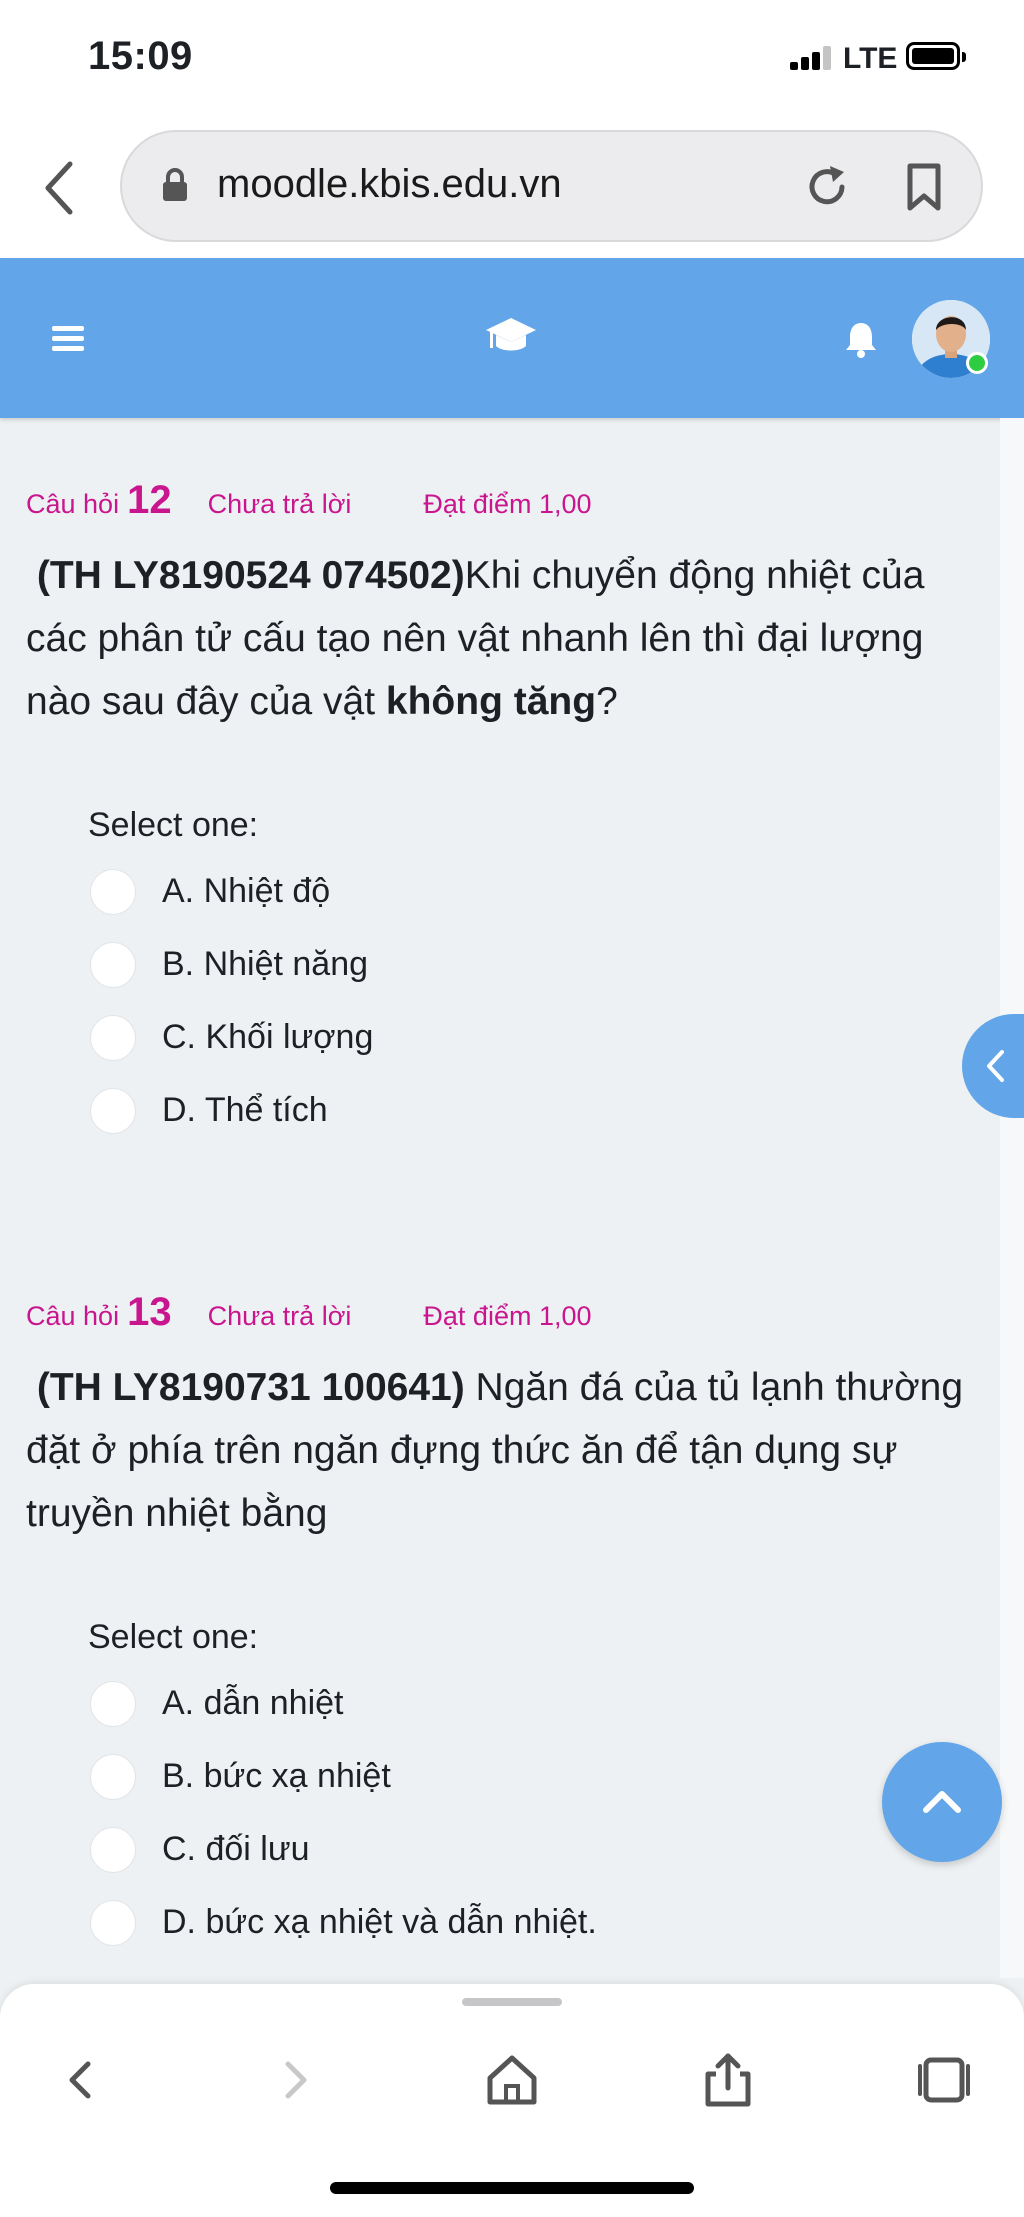  I want to click on graduation-cap-icon, so click(511, 336).